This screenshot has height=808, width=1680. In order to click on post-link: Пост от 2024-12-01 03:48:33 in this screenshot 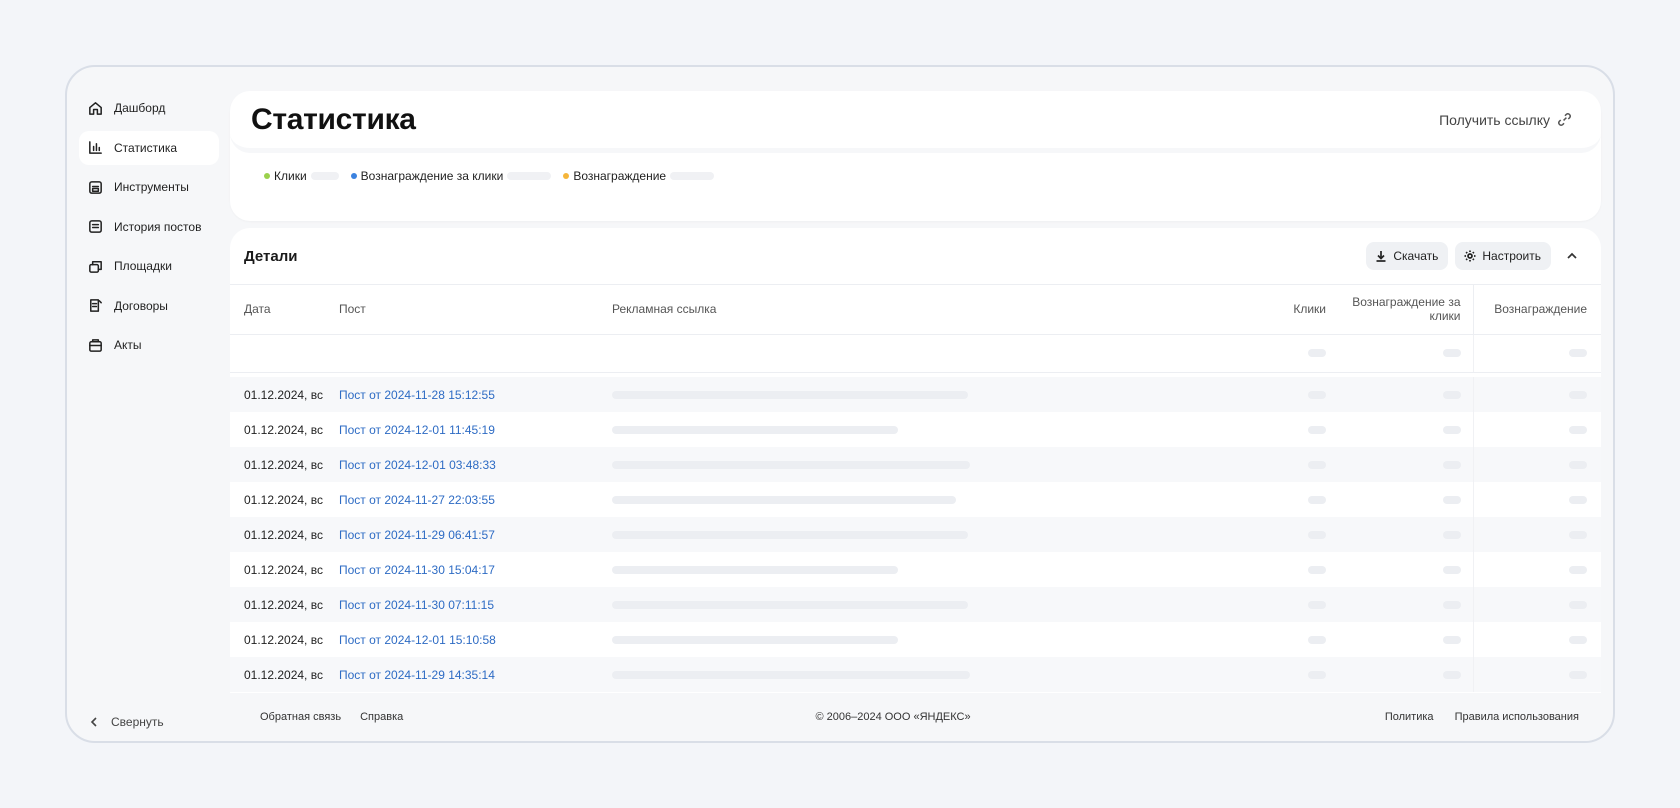, I will do `click(417, 465)`.